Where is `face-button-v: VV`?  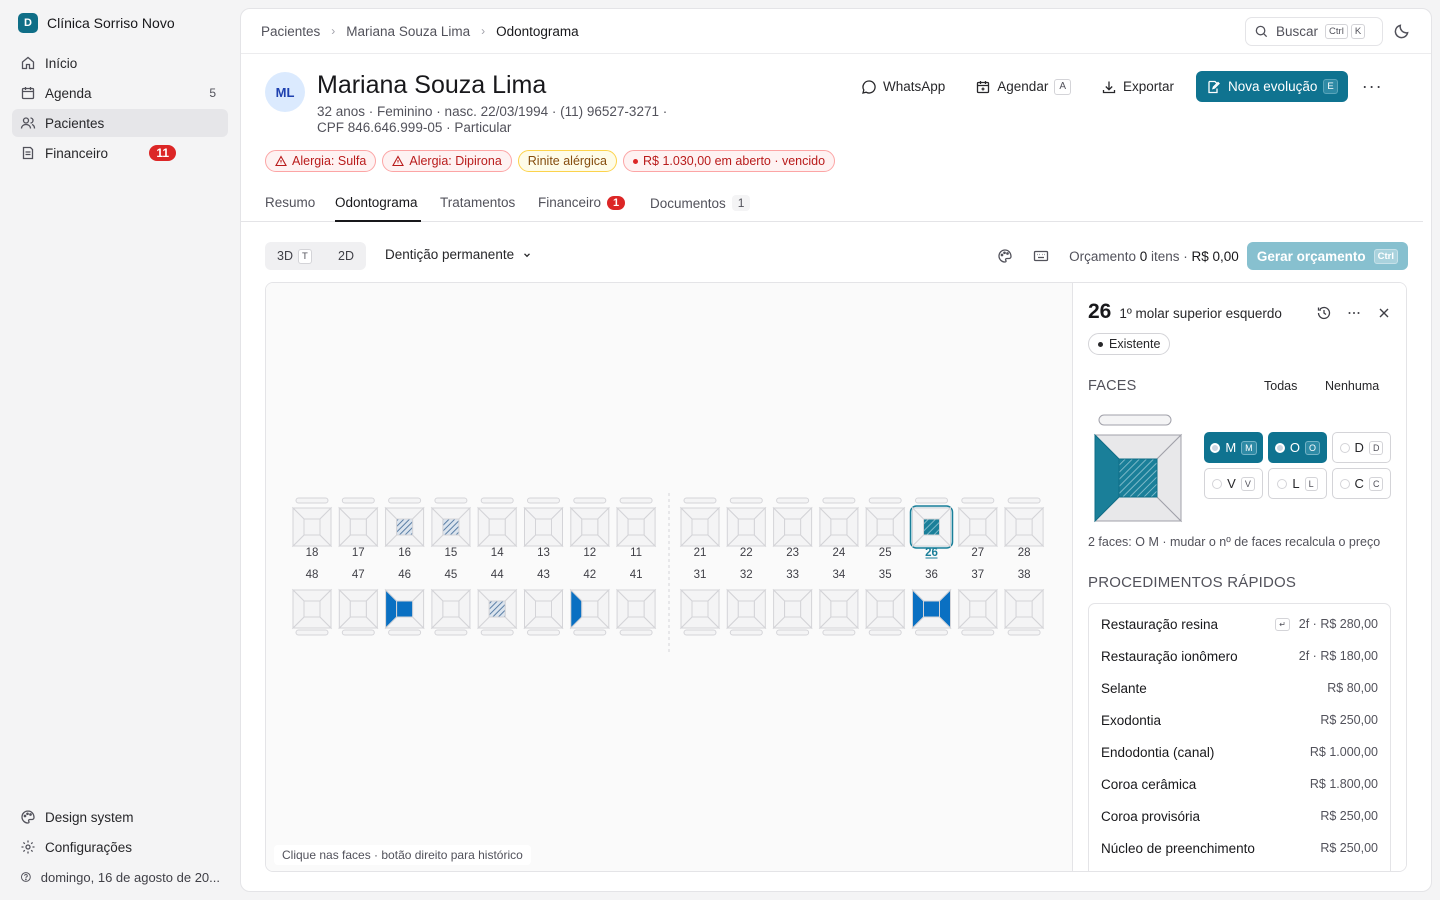
face-button-v: VV is located at coordinates (1233, 483).